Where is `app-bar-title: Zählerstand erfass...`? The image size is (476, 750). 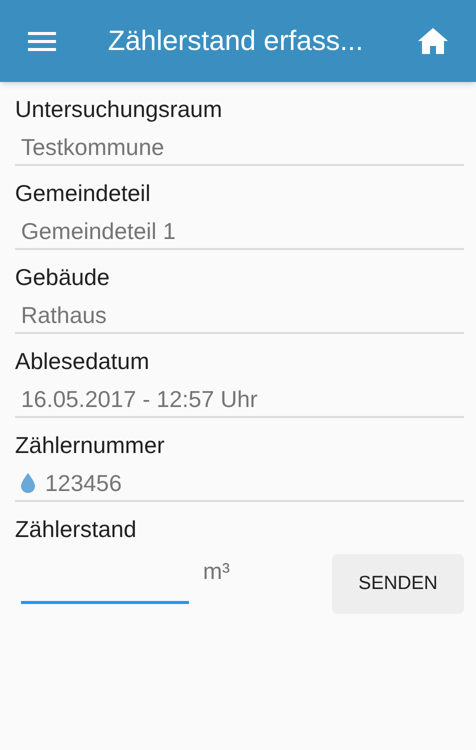
app-bar-title: Zählerstand erfass... is located at coordinates (236, 41).